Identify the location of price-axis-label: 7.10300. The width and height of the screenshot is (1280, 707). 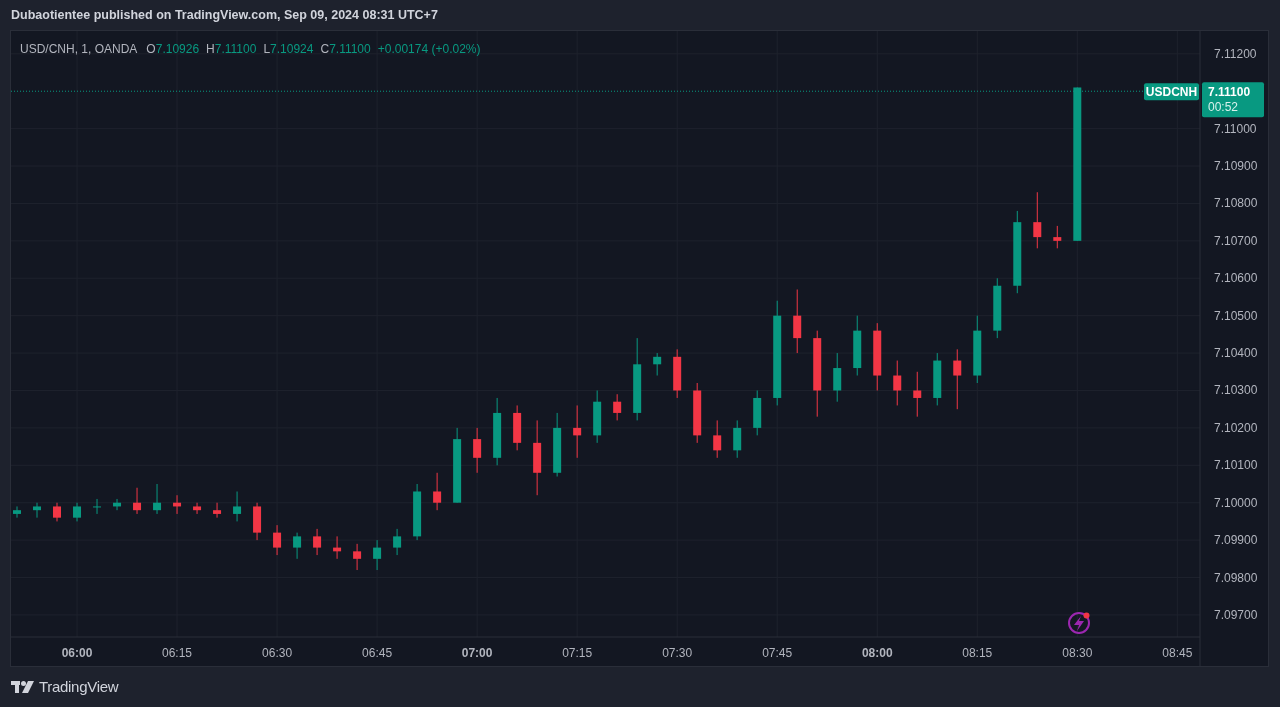
(1236, 390).